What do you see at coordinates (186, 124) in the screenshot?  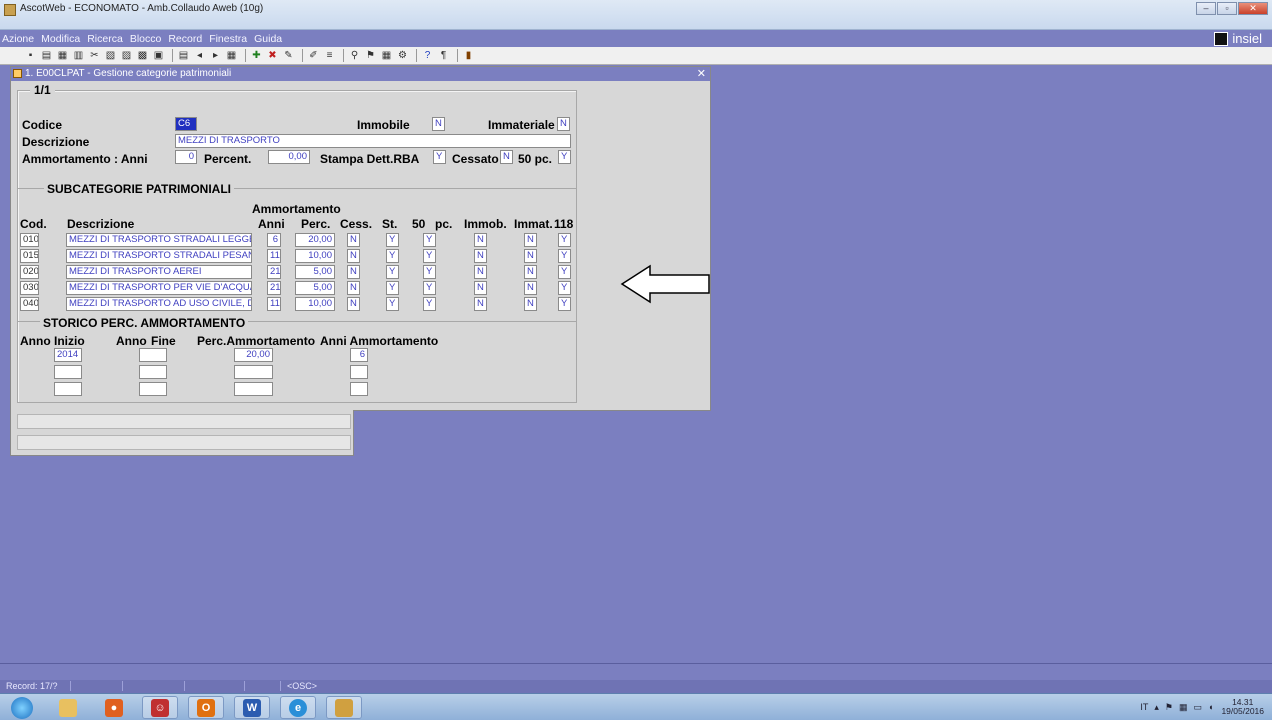 I see `codice-field: C6` at bounding box center [186, 124].